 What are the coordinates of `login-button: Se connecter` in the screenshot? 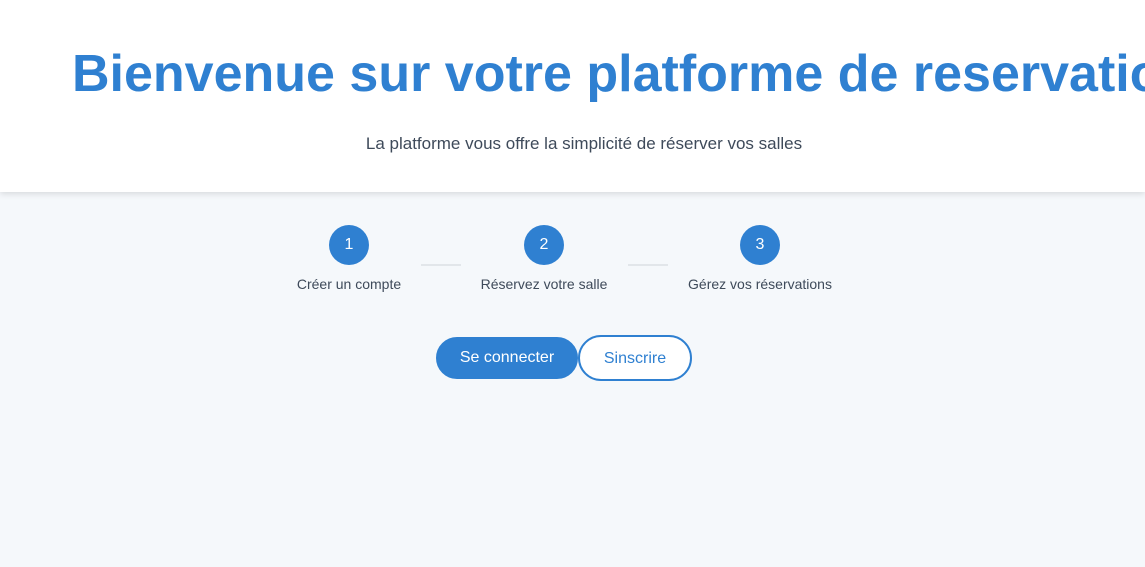 It's located at (507, 358).